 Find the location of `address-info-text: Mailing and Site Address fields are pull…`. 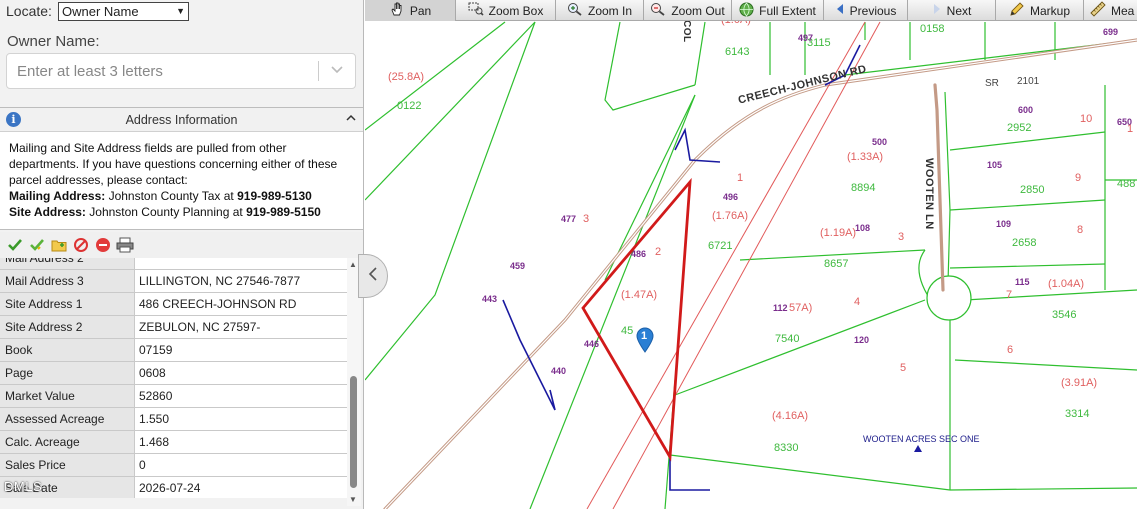

address-info-text: Mailing and Site Address fields are pull… is located at coordinates (173, 164).